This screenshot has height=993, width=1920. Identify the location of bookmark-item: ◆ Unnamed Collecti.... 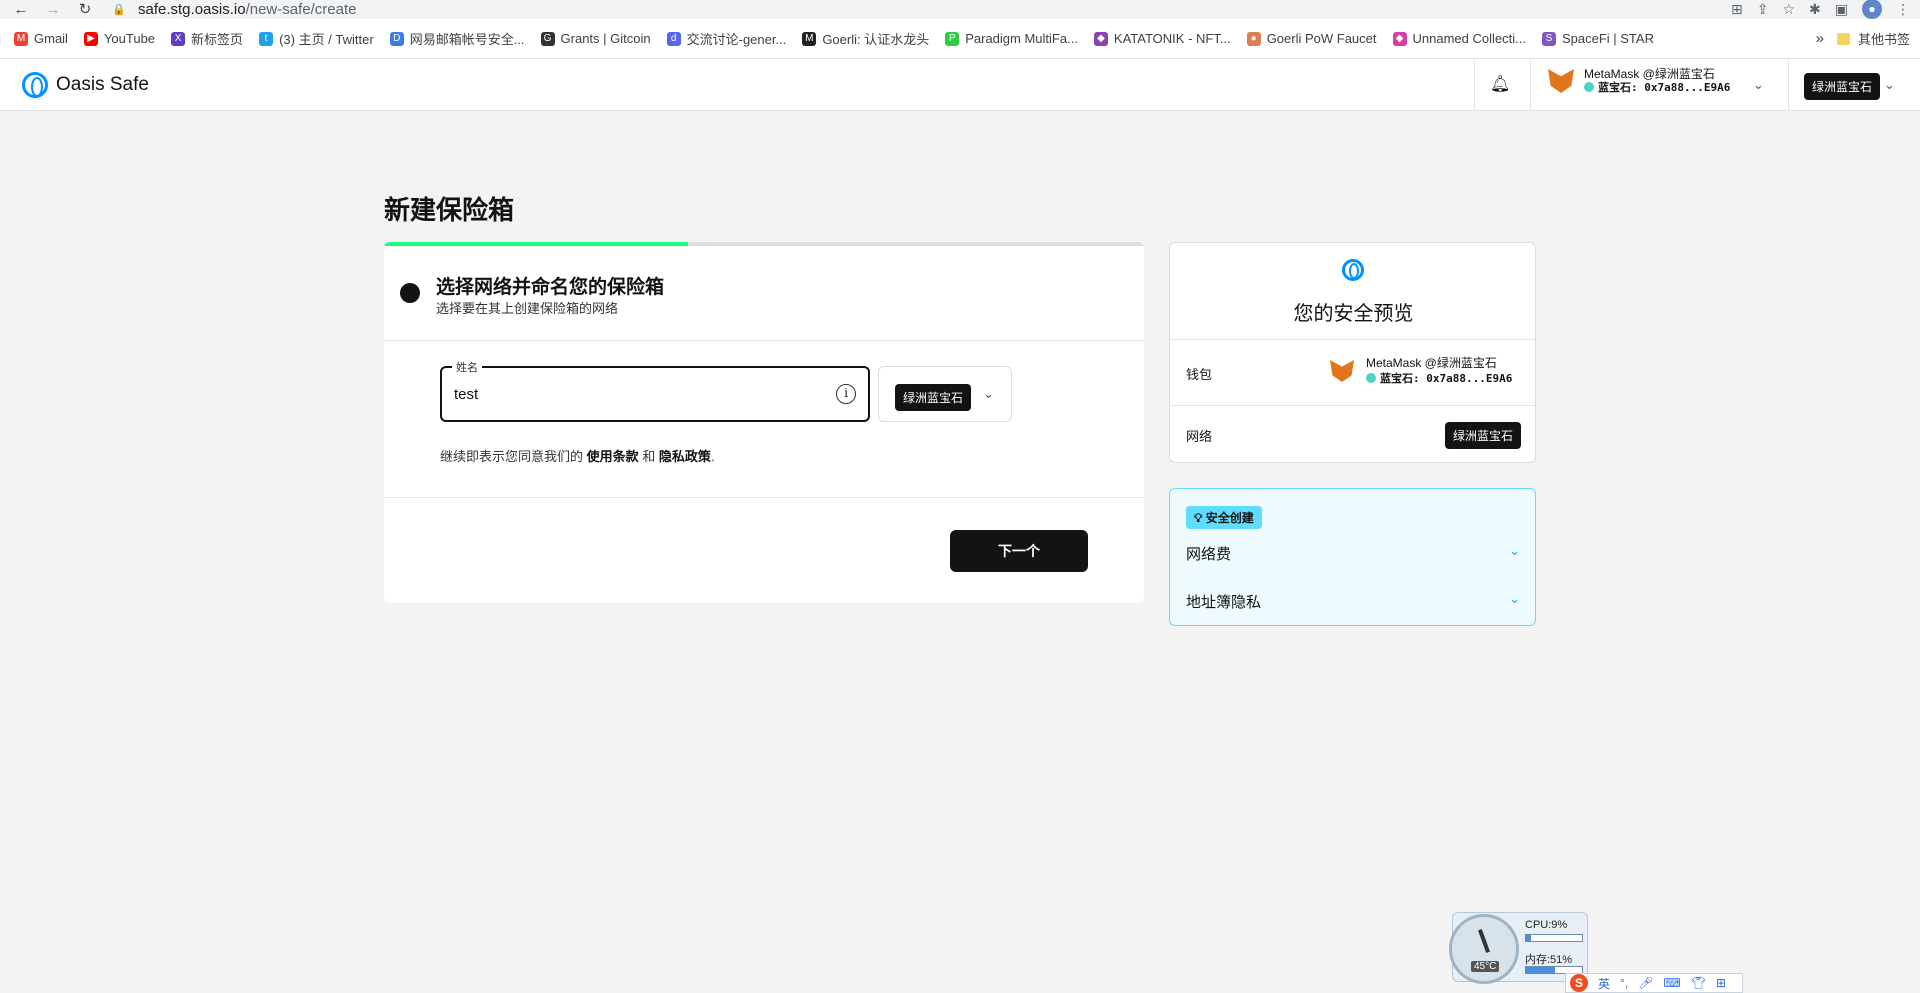
(1459, 38).